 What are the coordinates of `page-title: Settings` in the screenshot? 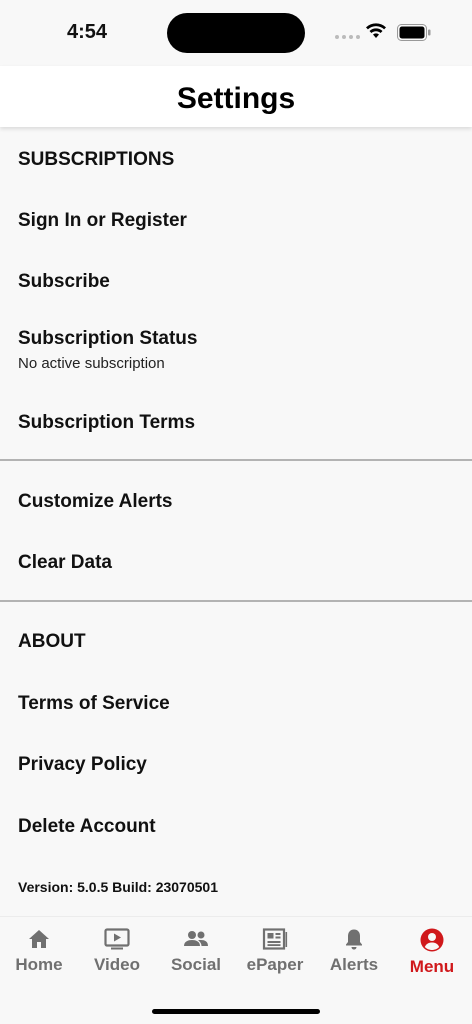 It's located at (236, 98).